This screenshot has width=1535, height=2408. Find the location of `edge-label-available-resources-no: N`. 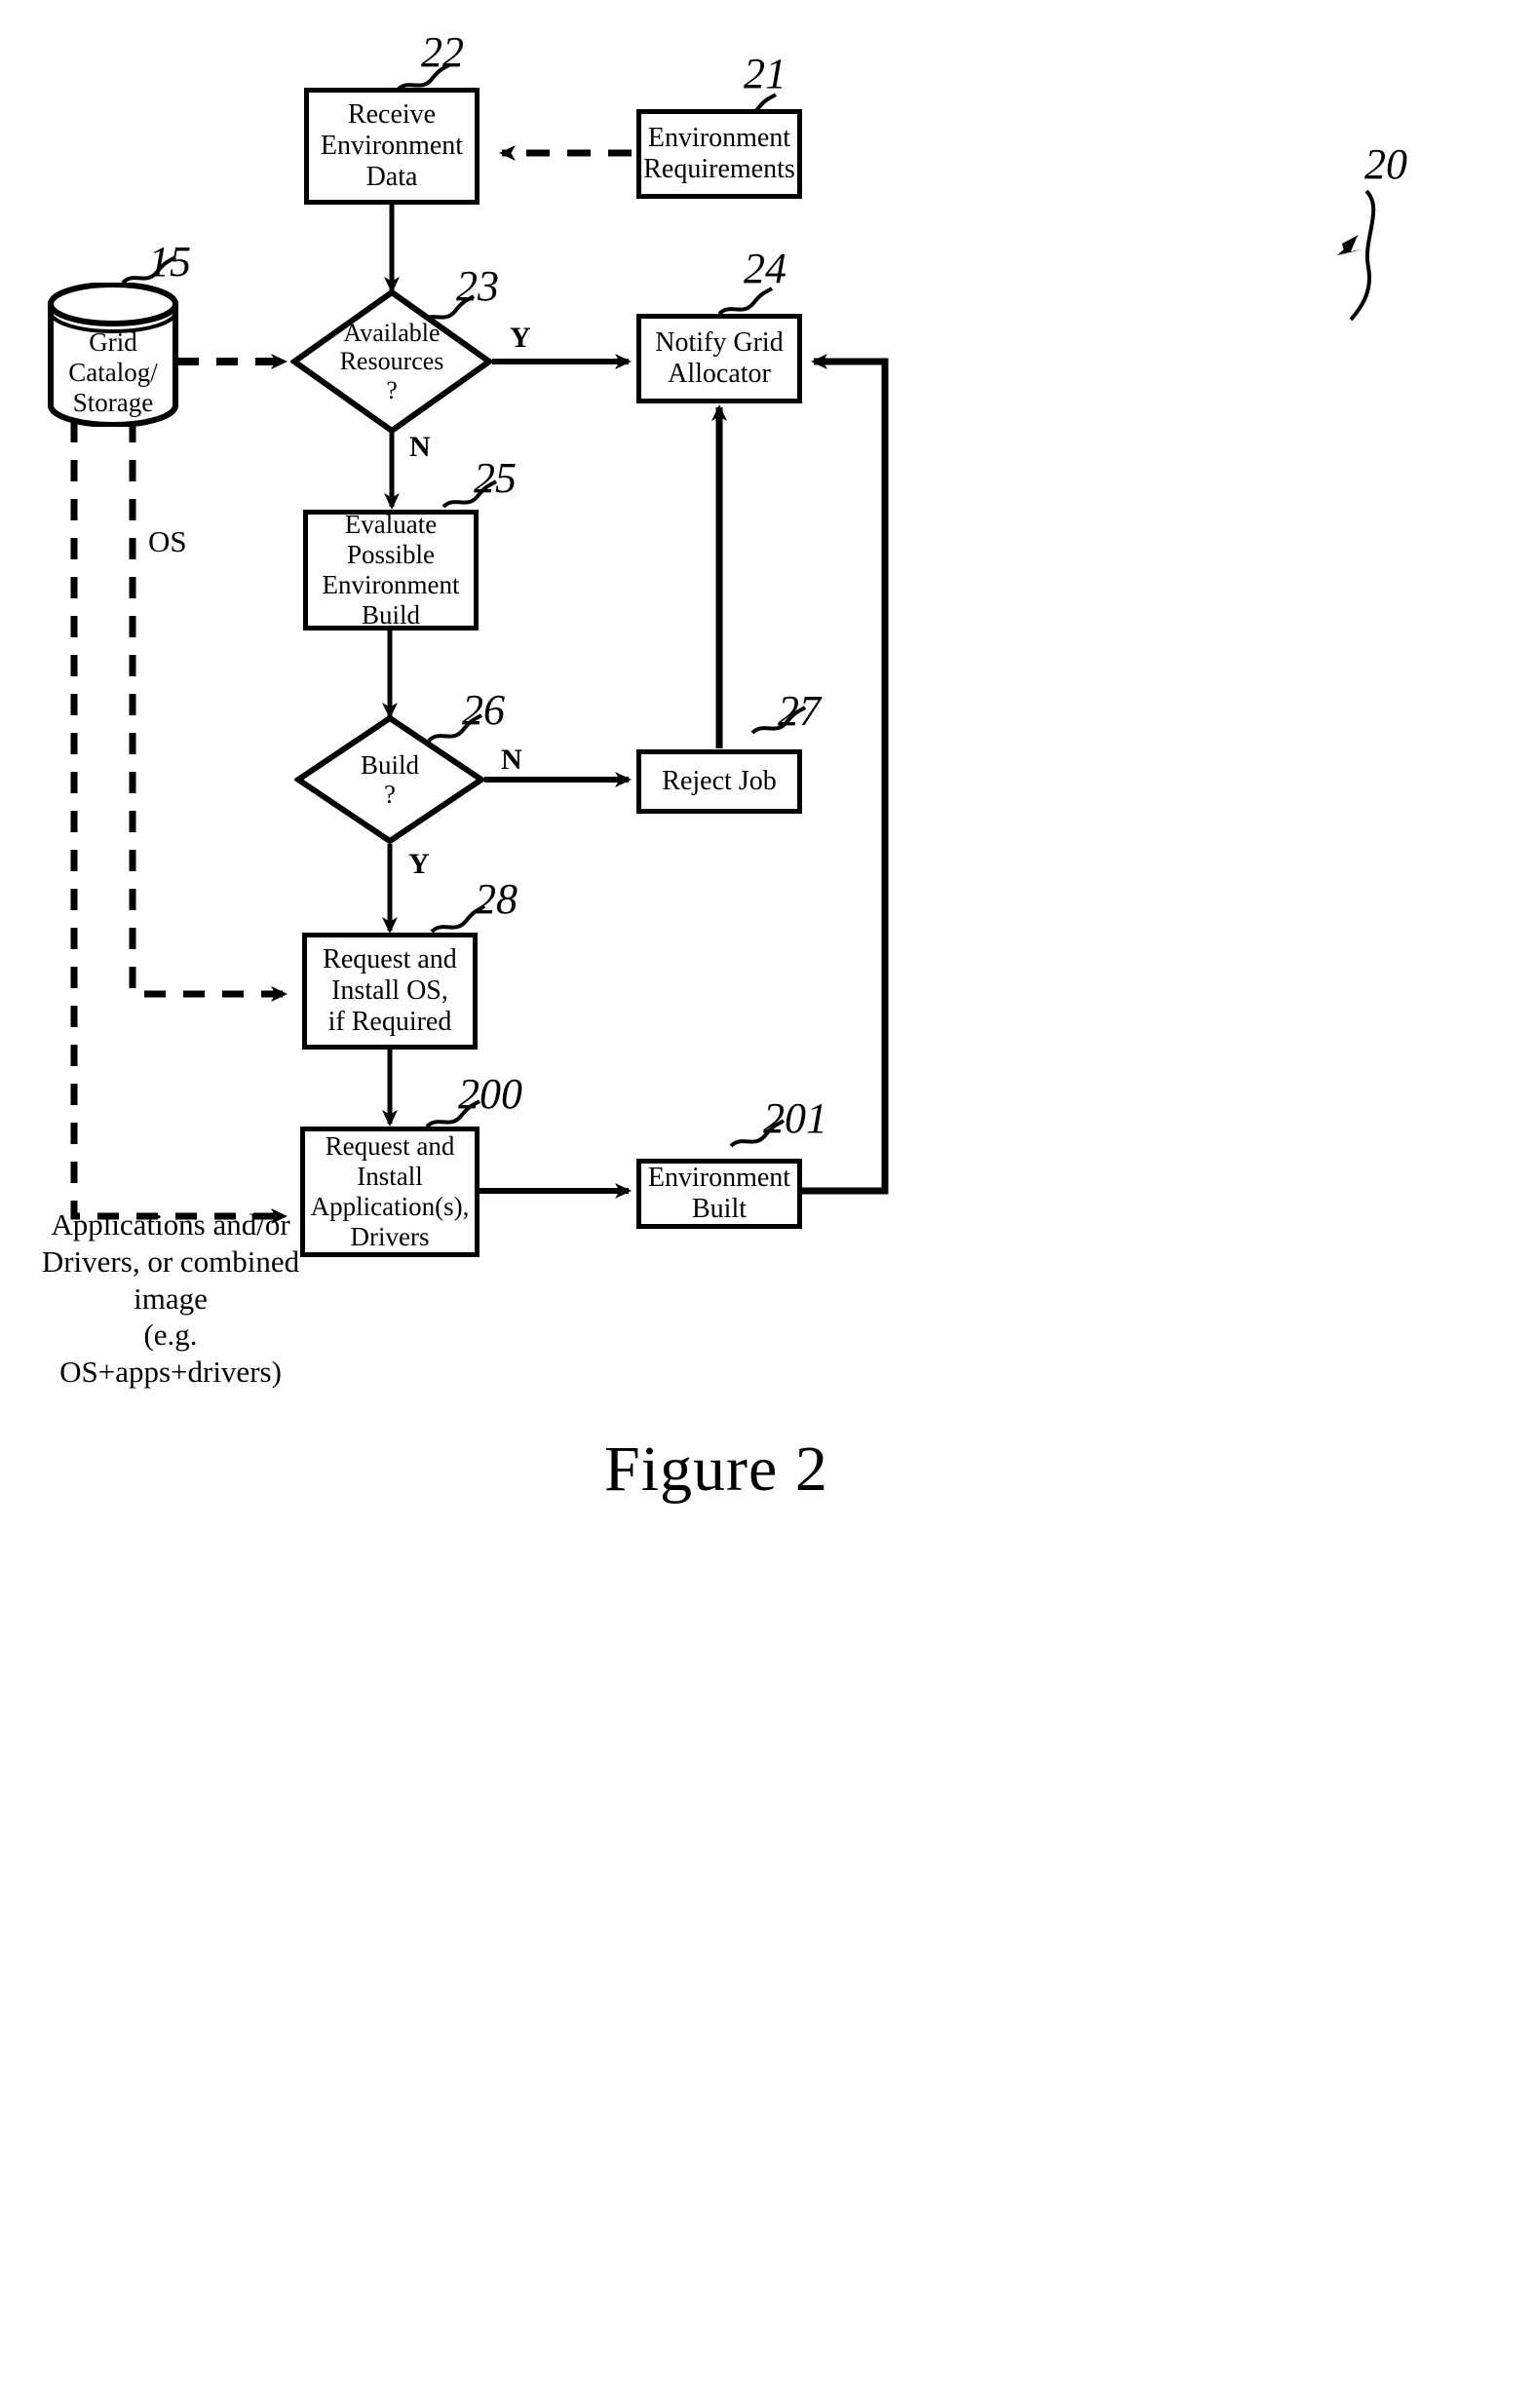

edge-label-available-resources-no: N is located at coordinates (420, 447).